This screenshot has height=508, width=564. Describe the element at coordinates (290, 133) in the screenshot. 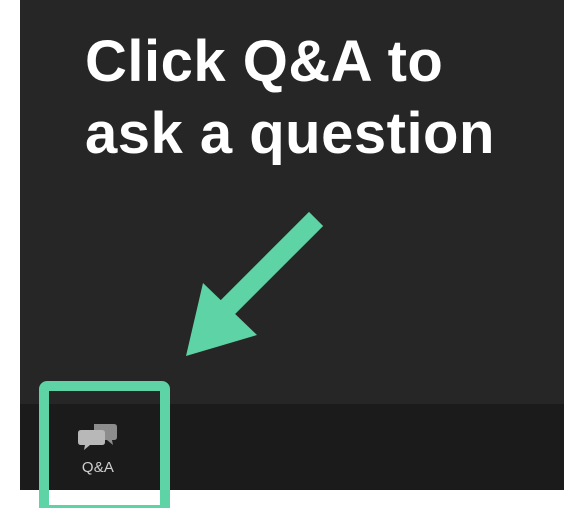

I see `instruction-line-2: ask a question` at that location.